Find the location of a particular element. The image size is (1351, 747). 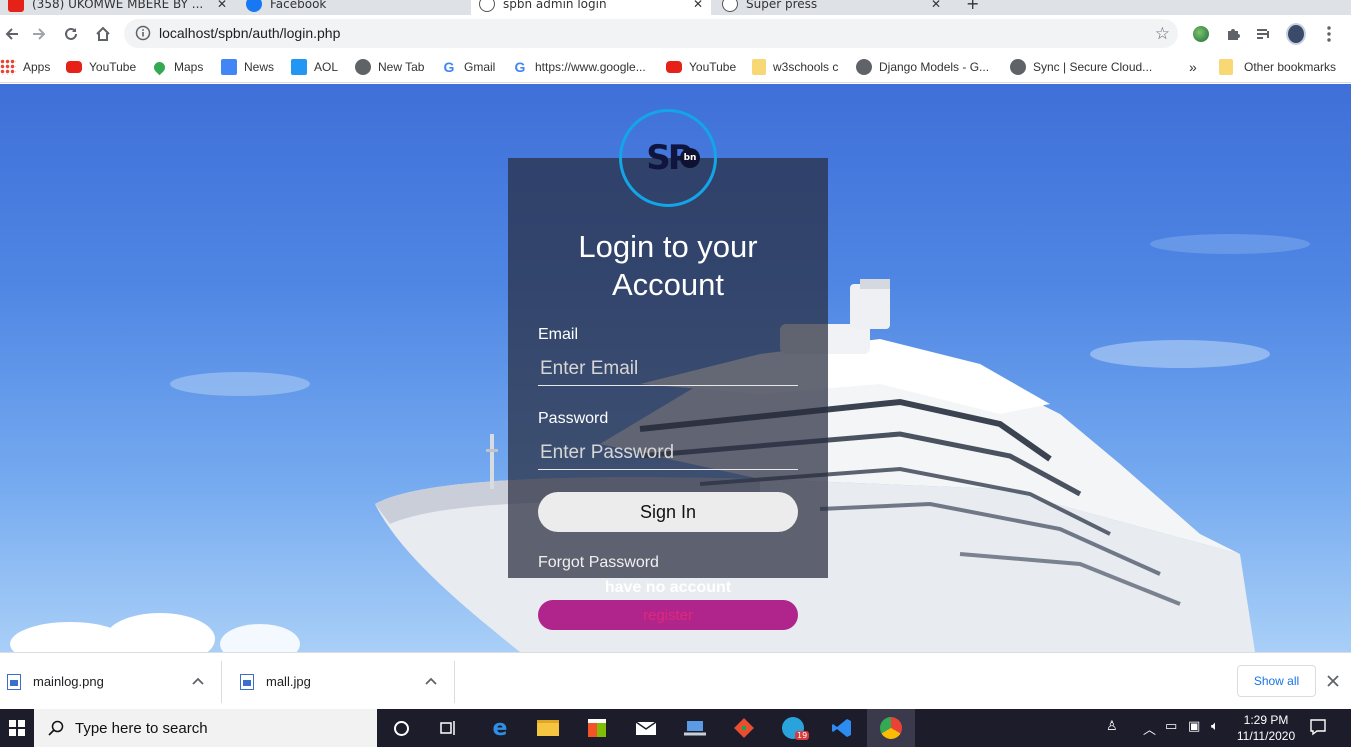

chrome-icon is located at coordinates (891, 728).